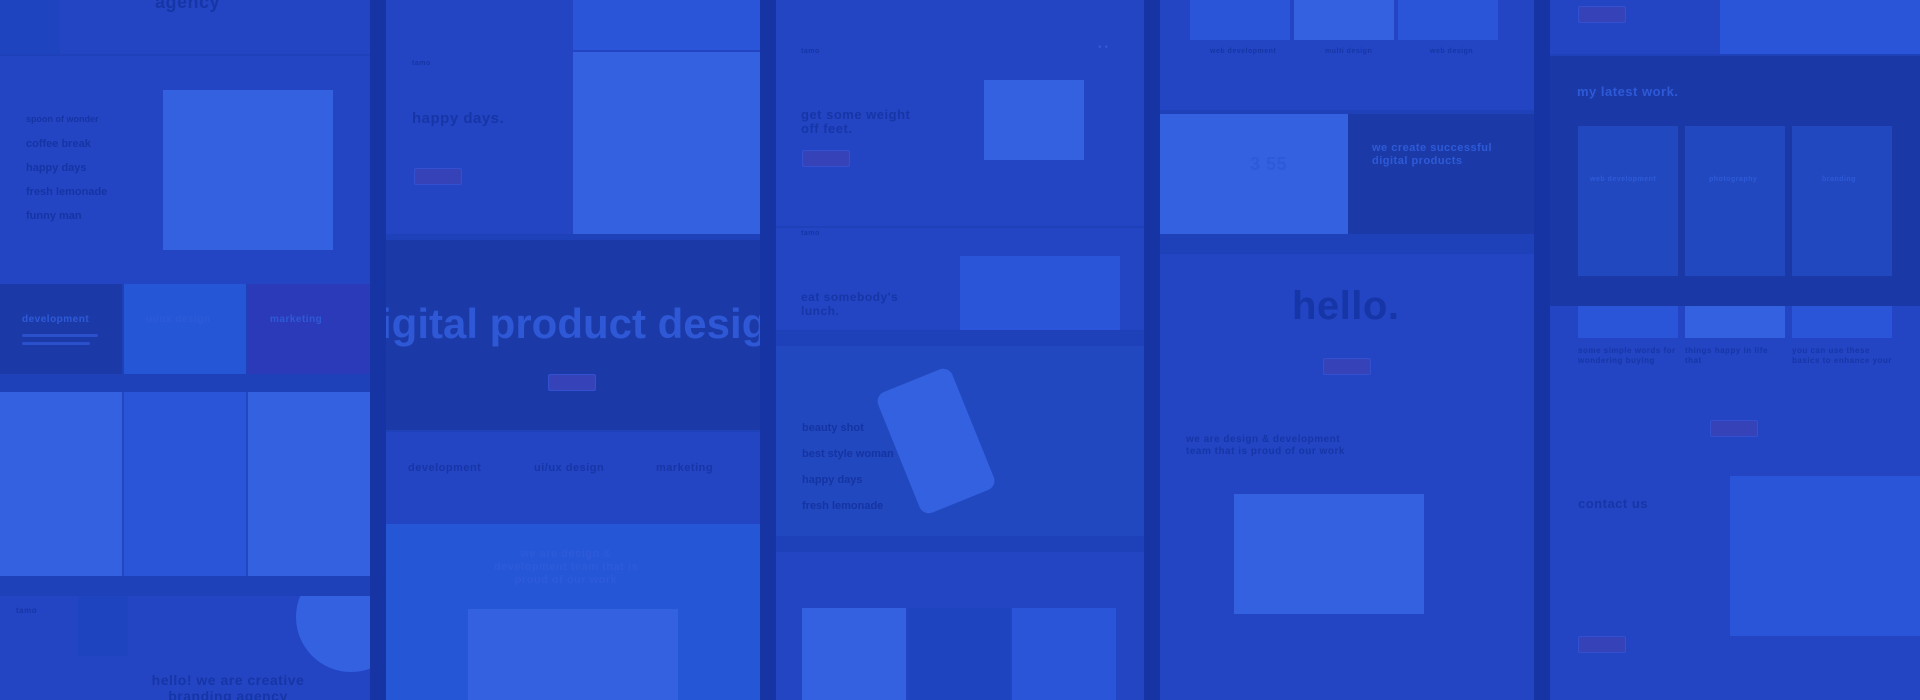  Describe the element at coordinates (833, 428) in the screenshot. I see `phone-menu-1: beauty shot` at that location.